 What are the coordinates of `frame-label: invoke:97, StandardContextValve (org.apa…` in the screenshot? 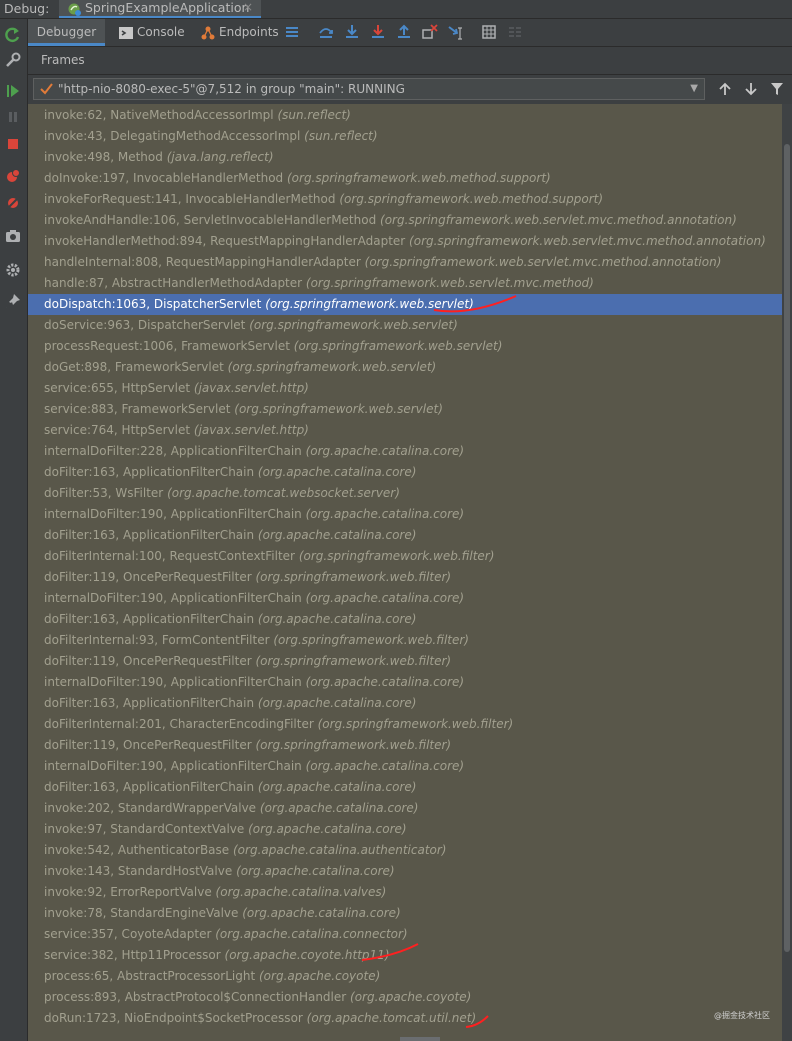 It's located at (225, 829).